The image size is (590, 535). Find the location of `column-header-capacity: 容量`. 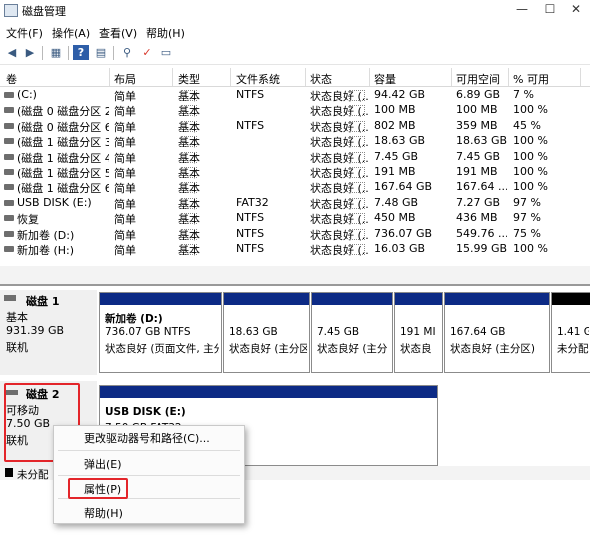

column-header-capacity: 容量 is located at coordinates (385, 79).